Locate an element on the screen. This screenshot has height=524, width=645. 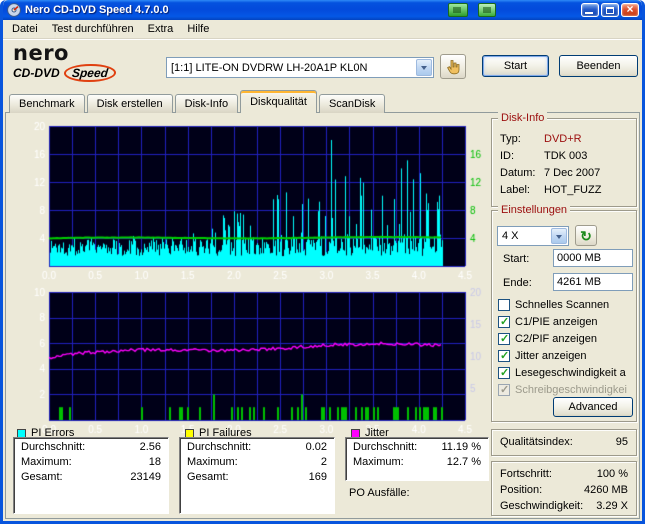
po-failures-label: PO Ausfälle: is located at coordinates (379, 493).